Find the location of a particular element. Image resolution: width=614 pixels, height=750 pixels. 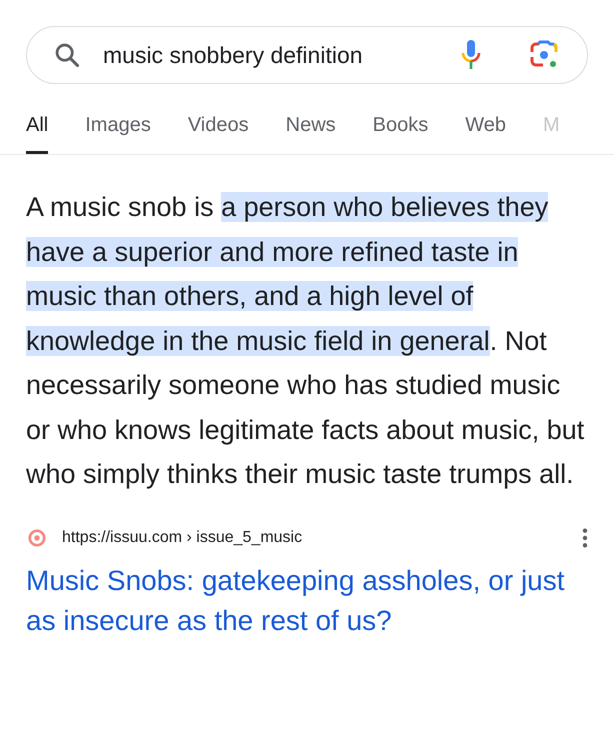

search-tab: Images is located at coordinates (118, 134).